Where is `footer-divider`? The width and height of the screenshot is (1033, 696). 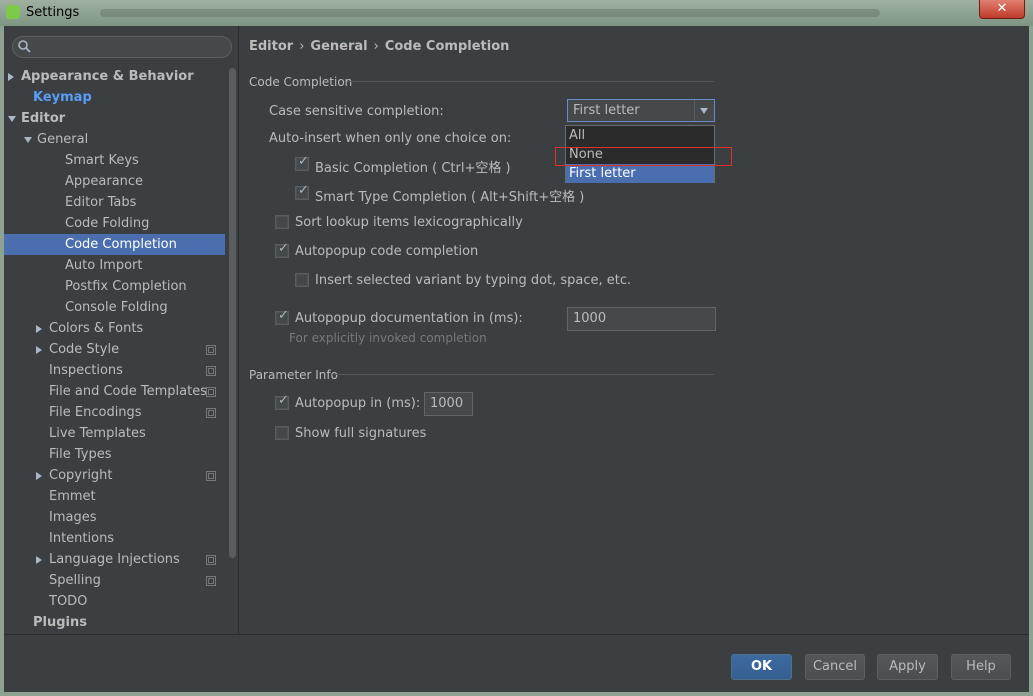 footer-divider is located at coordinates (516, 634).